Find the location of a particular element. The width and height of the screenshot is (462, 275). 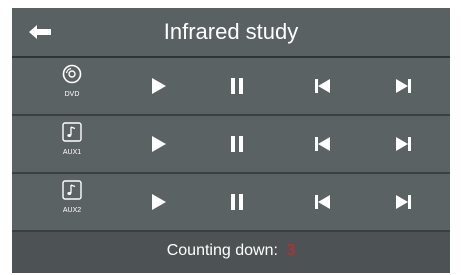

countdown-status: Counting down: 3 is located at coordinates (231, 251).